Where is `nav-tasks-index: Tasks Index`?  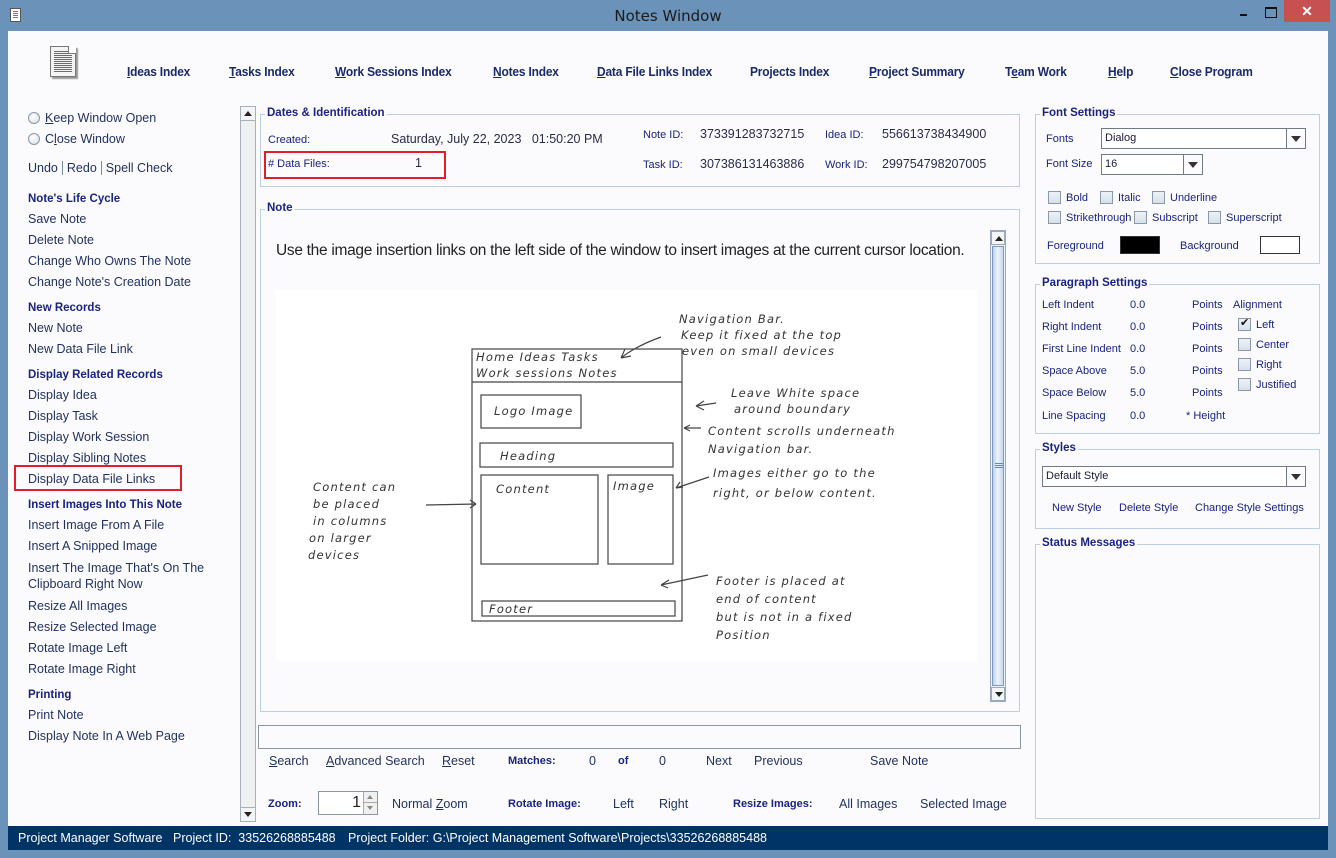
nav-tasks-index: Tasks Index is located at coordinates (262, 71).